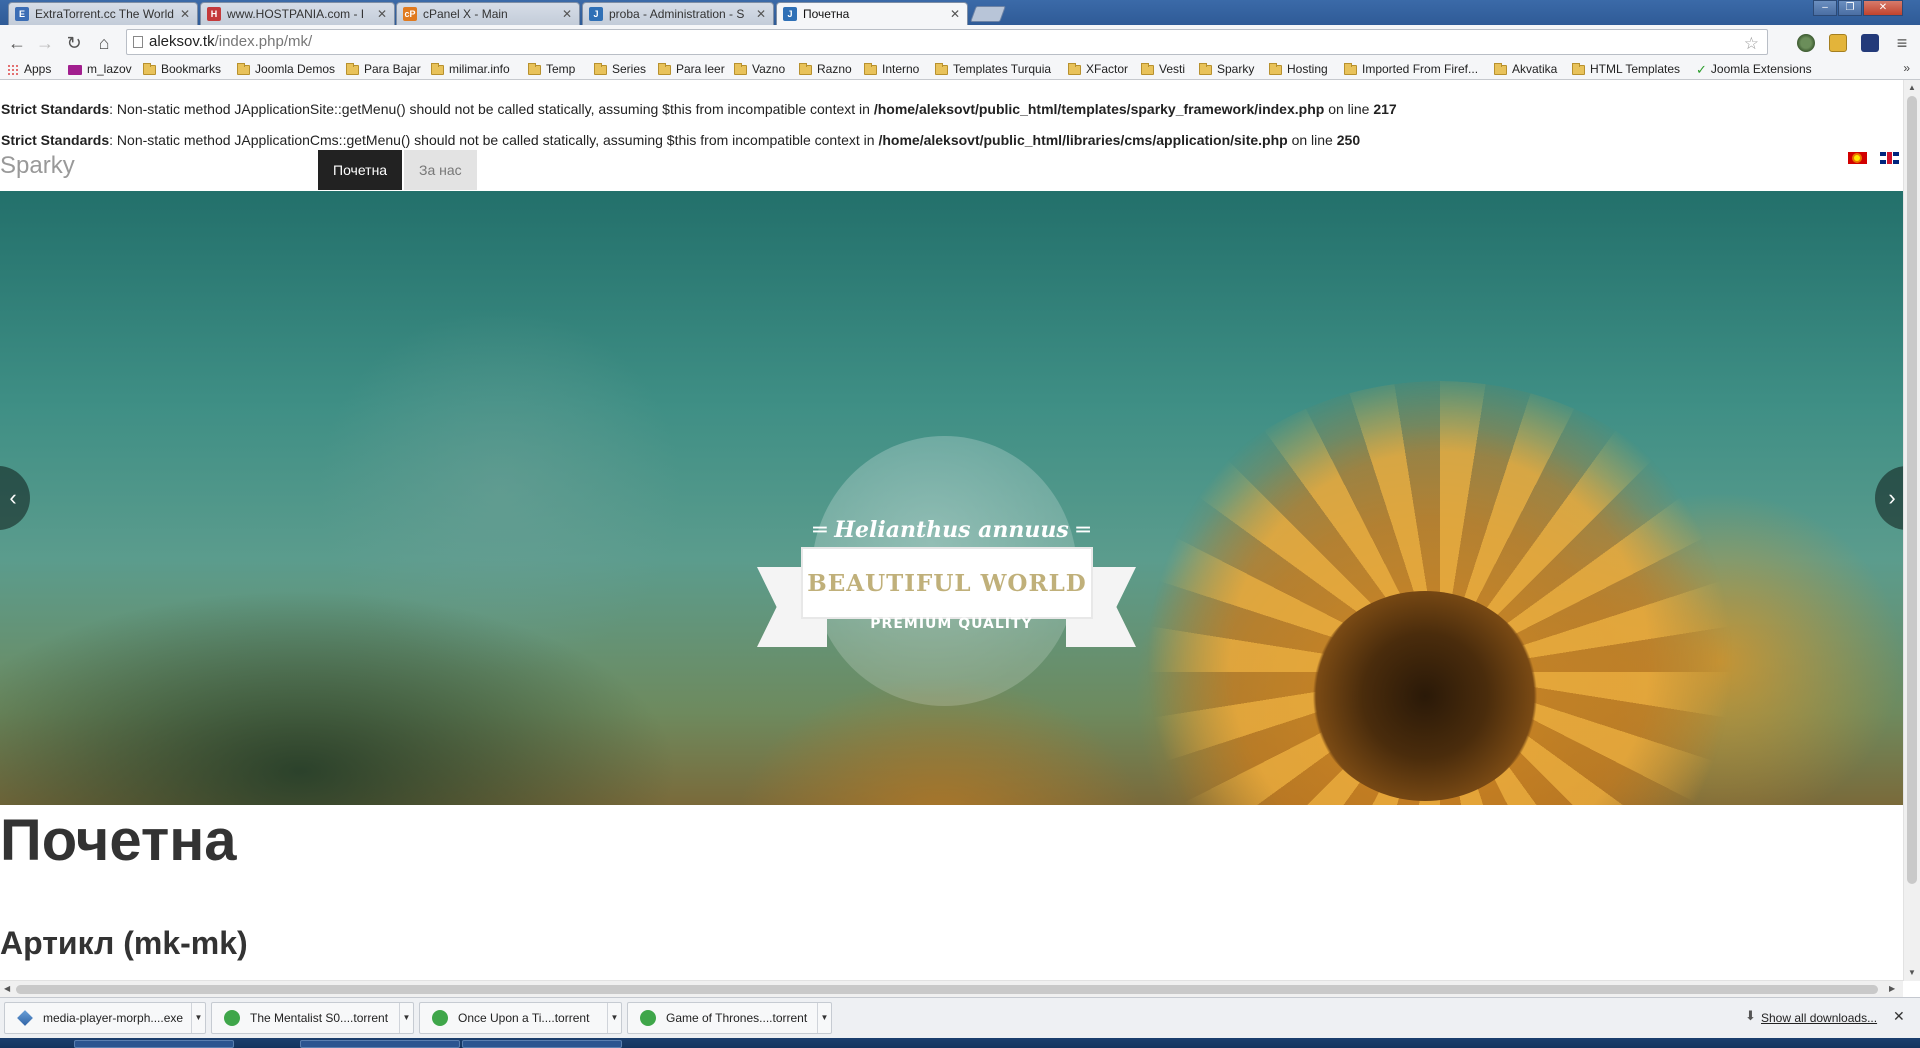  Describe the element at coordinates (100, 69) in the screenshot. I see `bookmark-item: m_lazov` at that location.